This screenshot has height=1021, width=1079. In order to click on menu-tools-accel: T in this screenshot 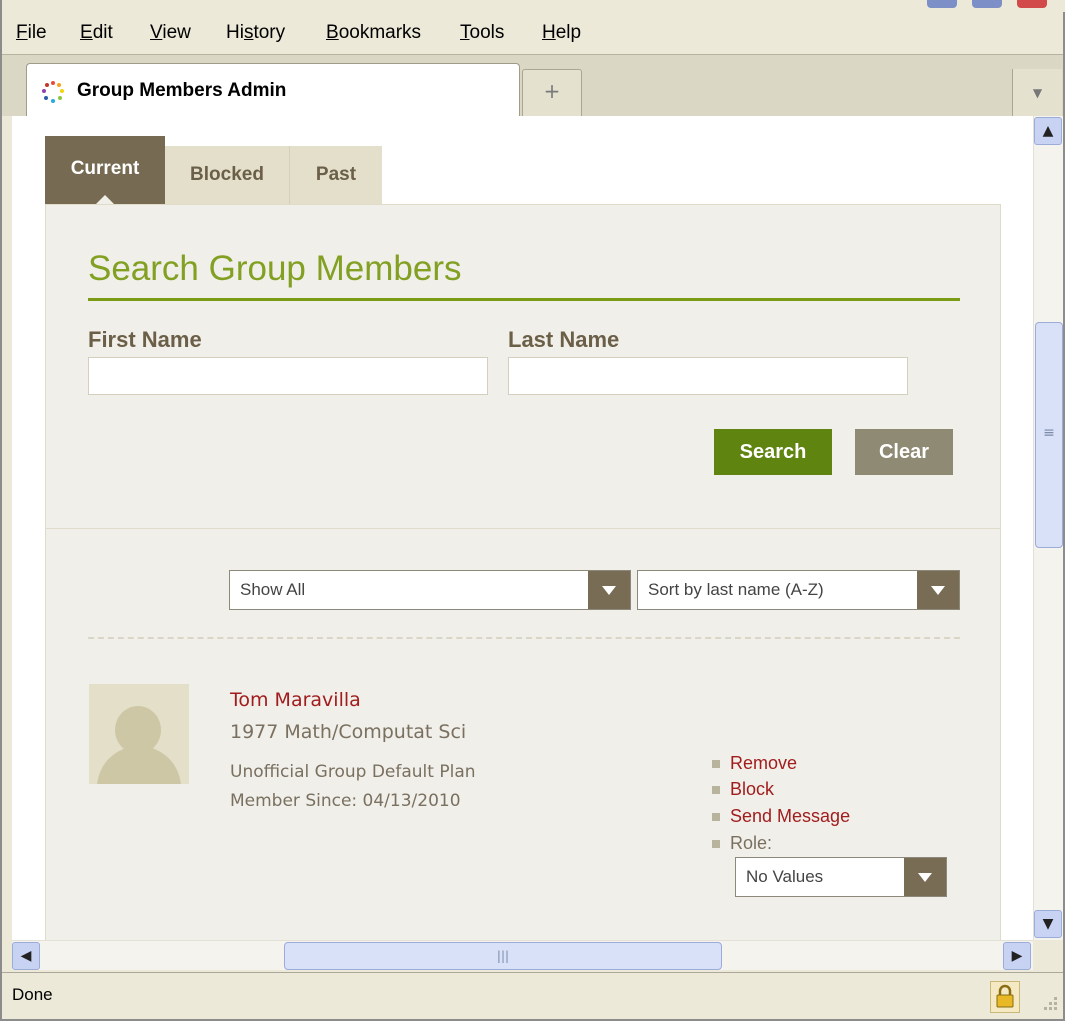, I will do `click(465, 32)`.